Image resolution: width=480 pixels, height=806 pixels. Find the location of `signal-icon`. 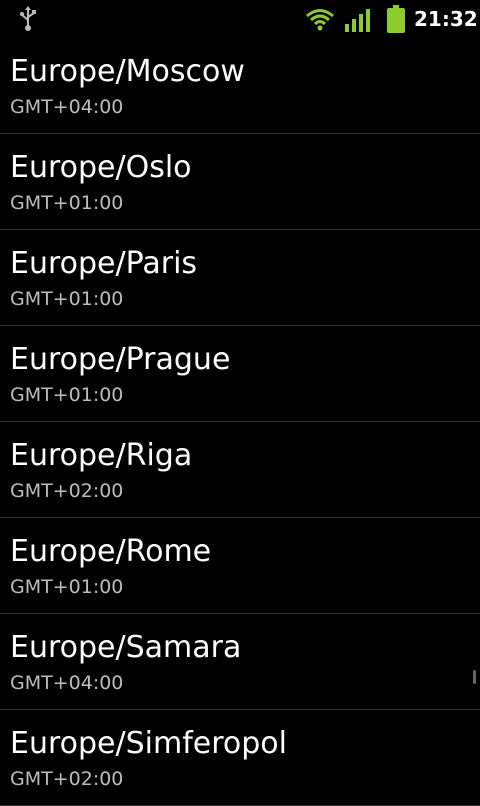

signal-icon is located at coordinates (357, 20).